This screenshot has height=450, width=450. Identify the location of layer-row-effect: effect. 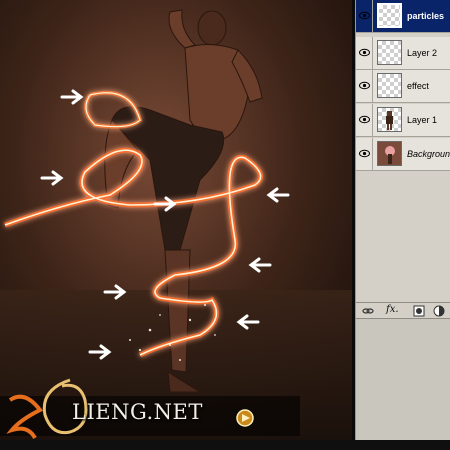
(403, 86).